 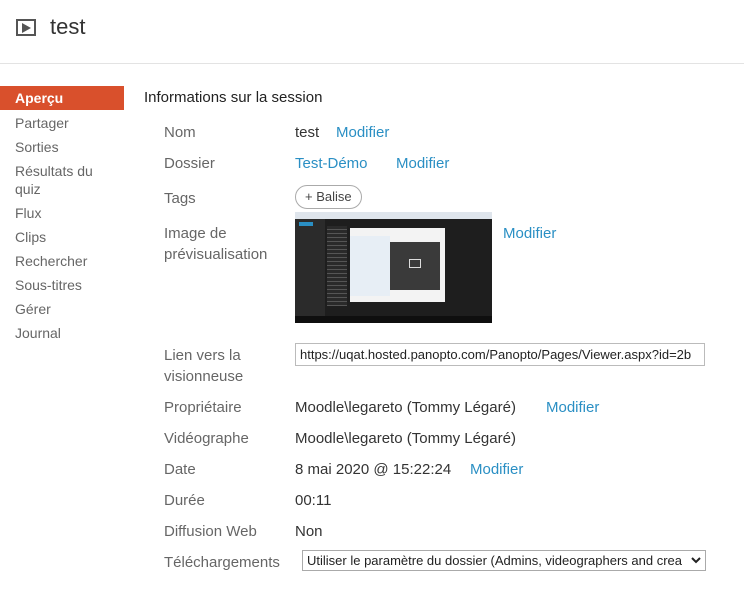 What do you see at coordinates (313, 500) in the screenshot?
I see `duree-value: 00:11` at bounding box center [313, 500].